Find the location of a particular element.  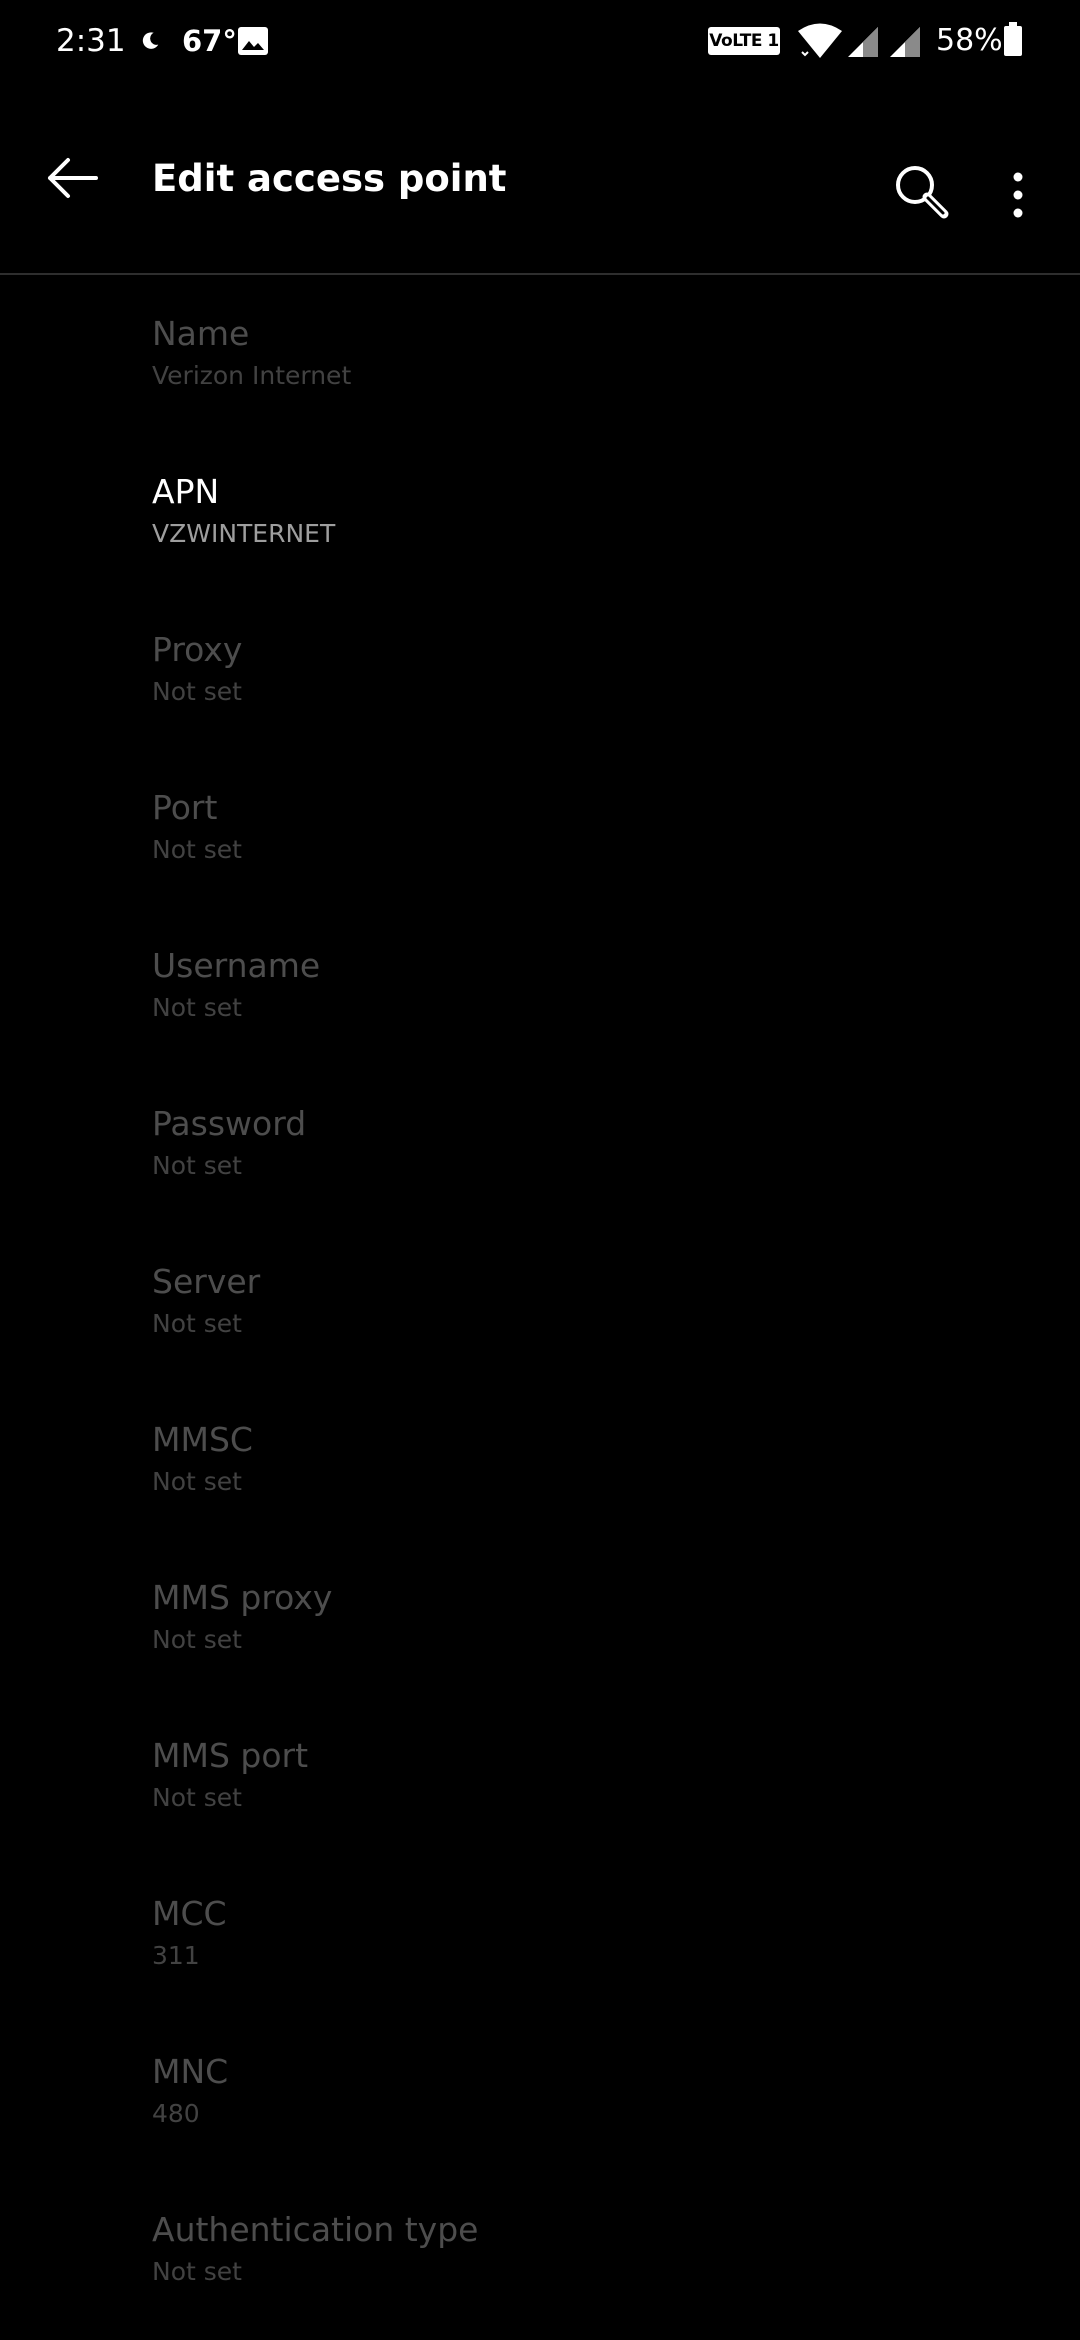

battery-percentage: 58% is located at coordinates (969, 40).